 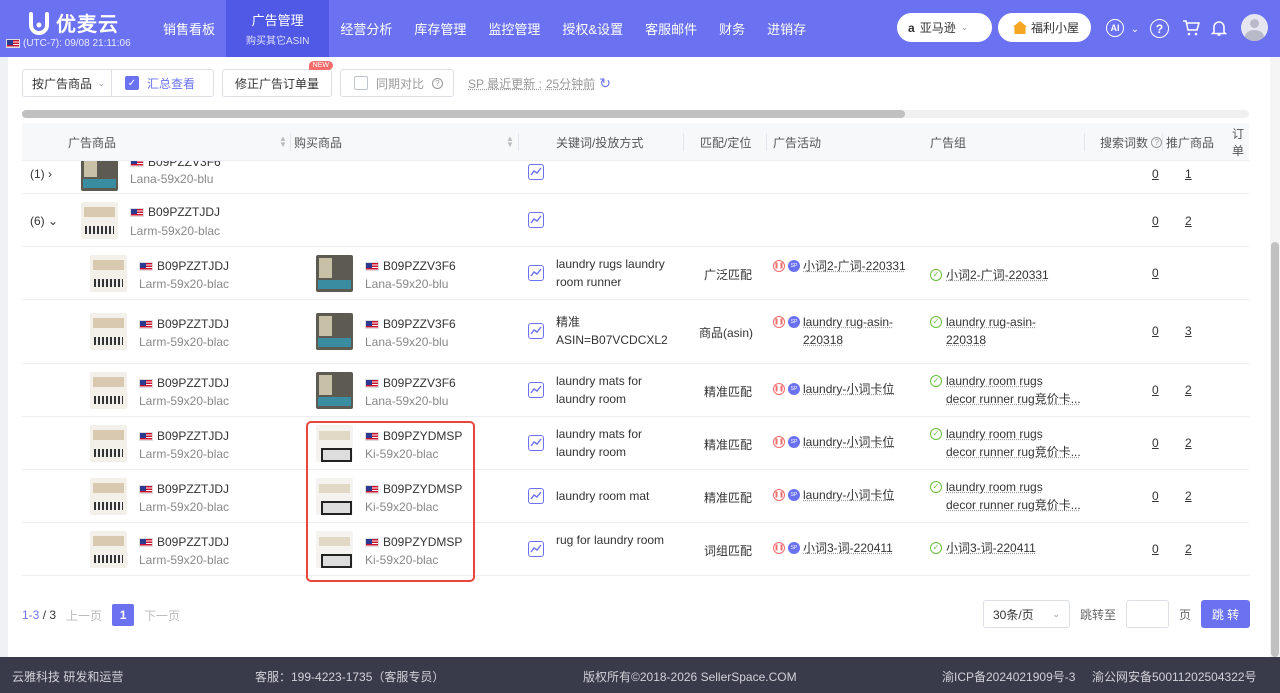 What do you see at coordinates (997, 275) in the screenshot?
I see `ad-group-name: 小词2-广词-220331` at bounding box center [997, 275].